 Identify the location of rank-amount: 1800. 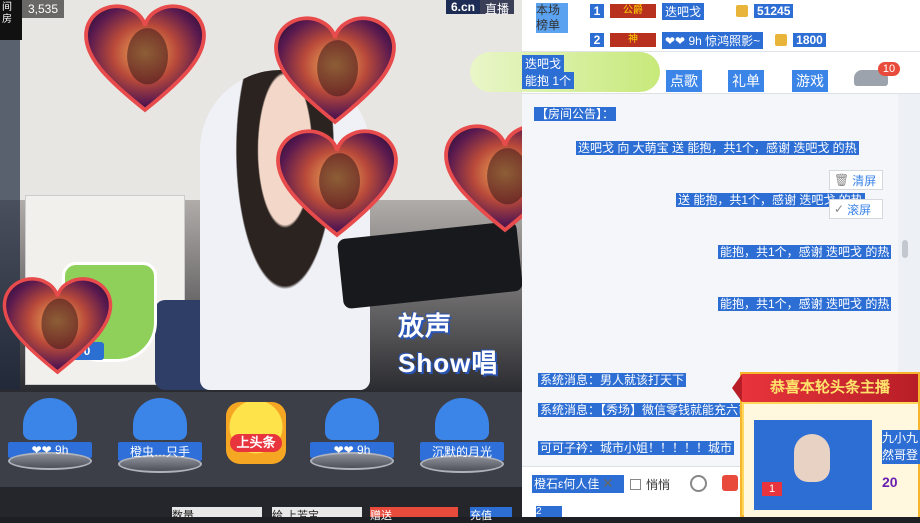
(809, 40).